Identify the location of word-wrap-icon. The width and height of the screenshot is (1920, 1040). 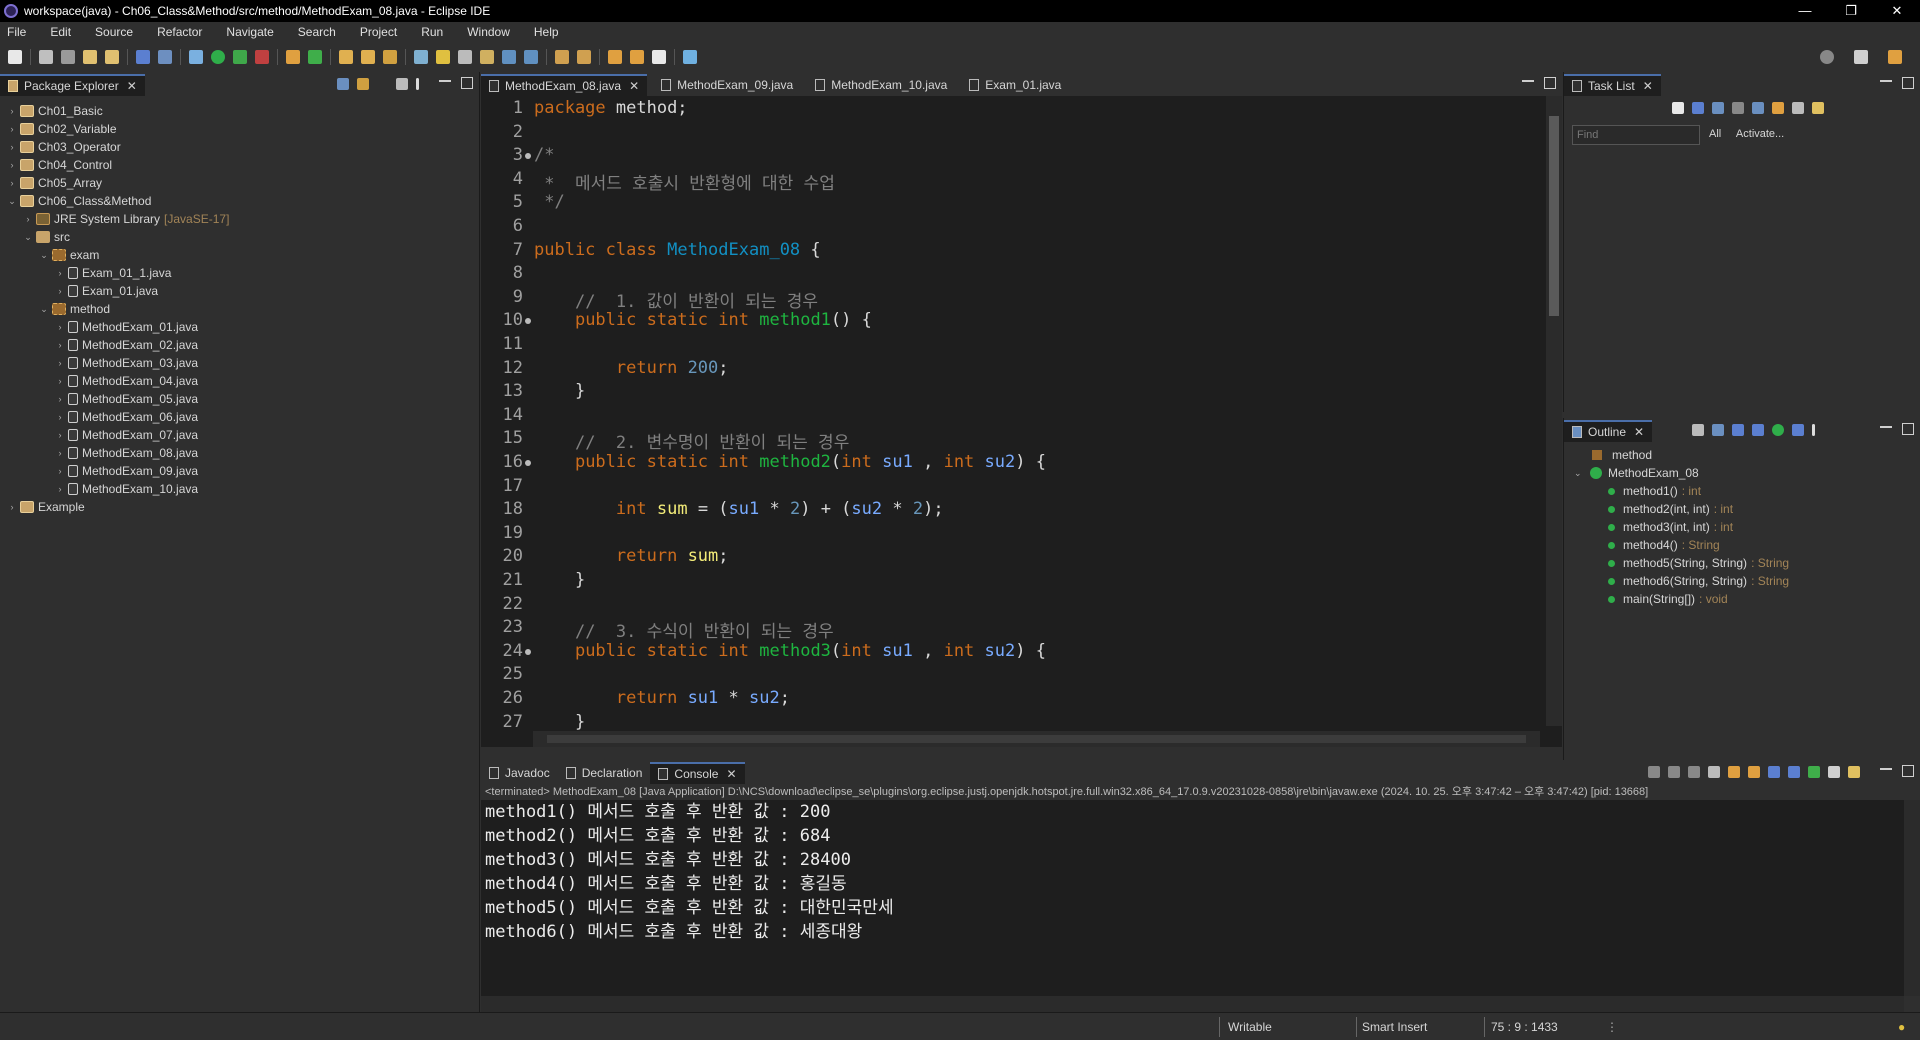
(487, 57).